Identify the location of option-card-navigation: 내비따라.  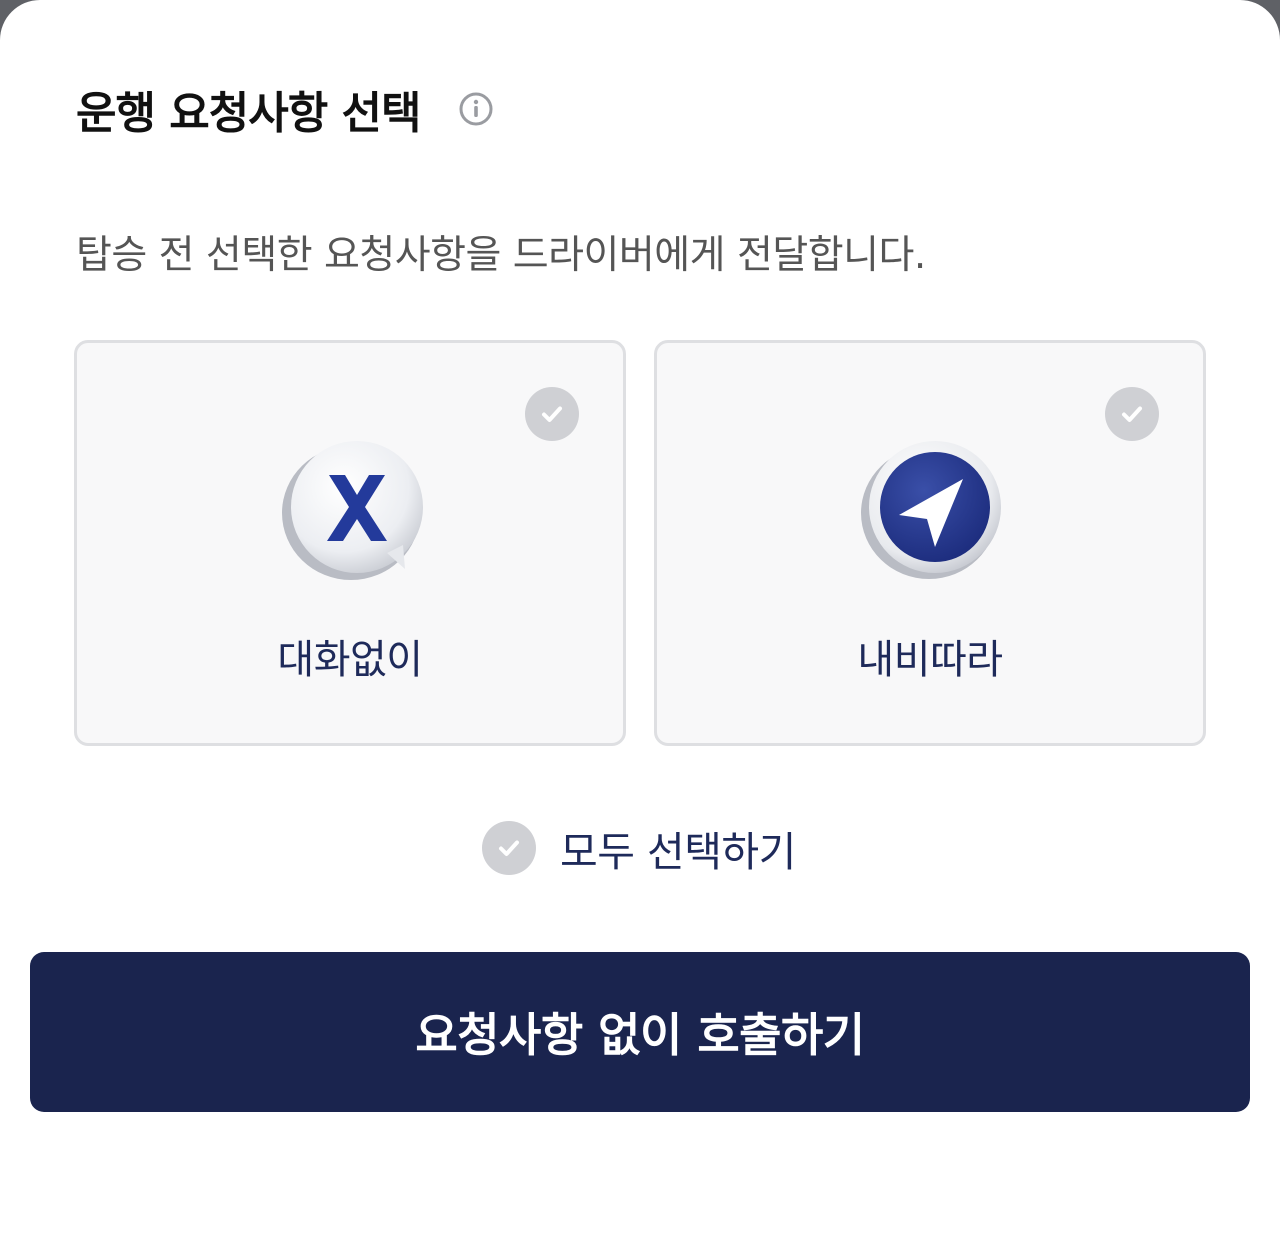
(930, 543).